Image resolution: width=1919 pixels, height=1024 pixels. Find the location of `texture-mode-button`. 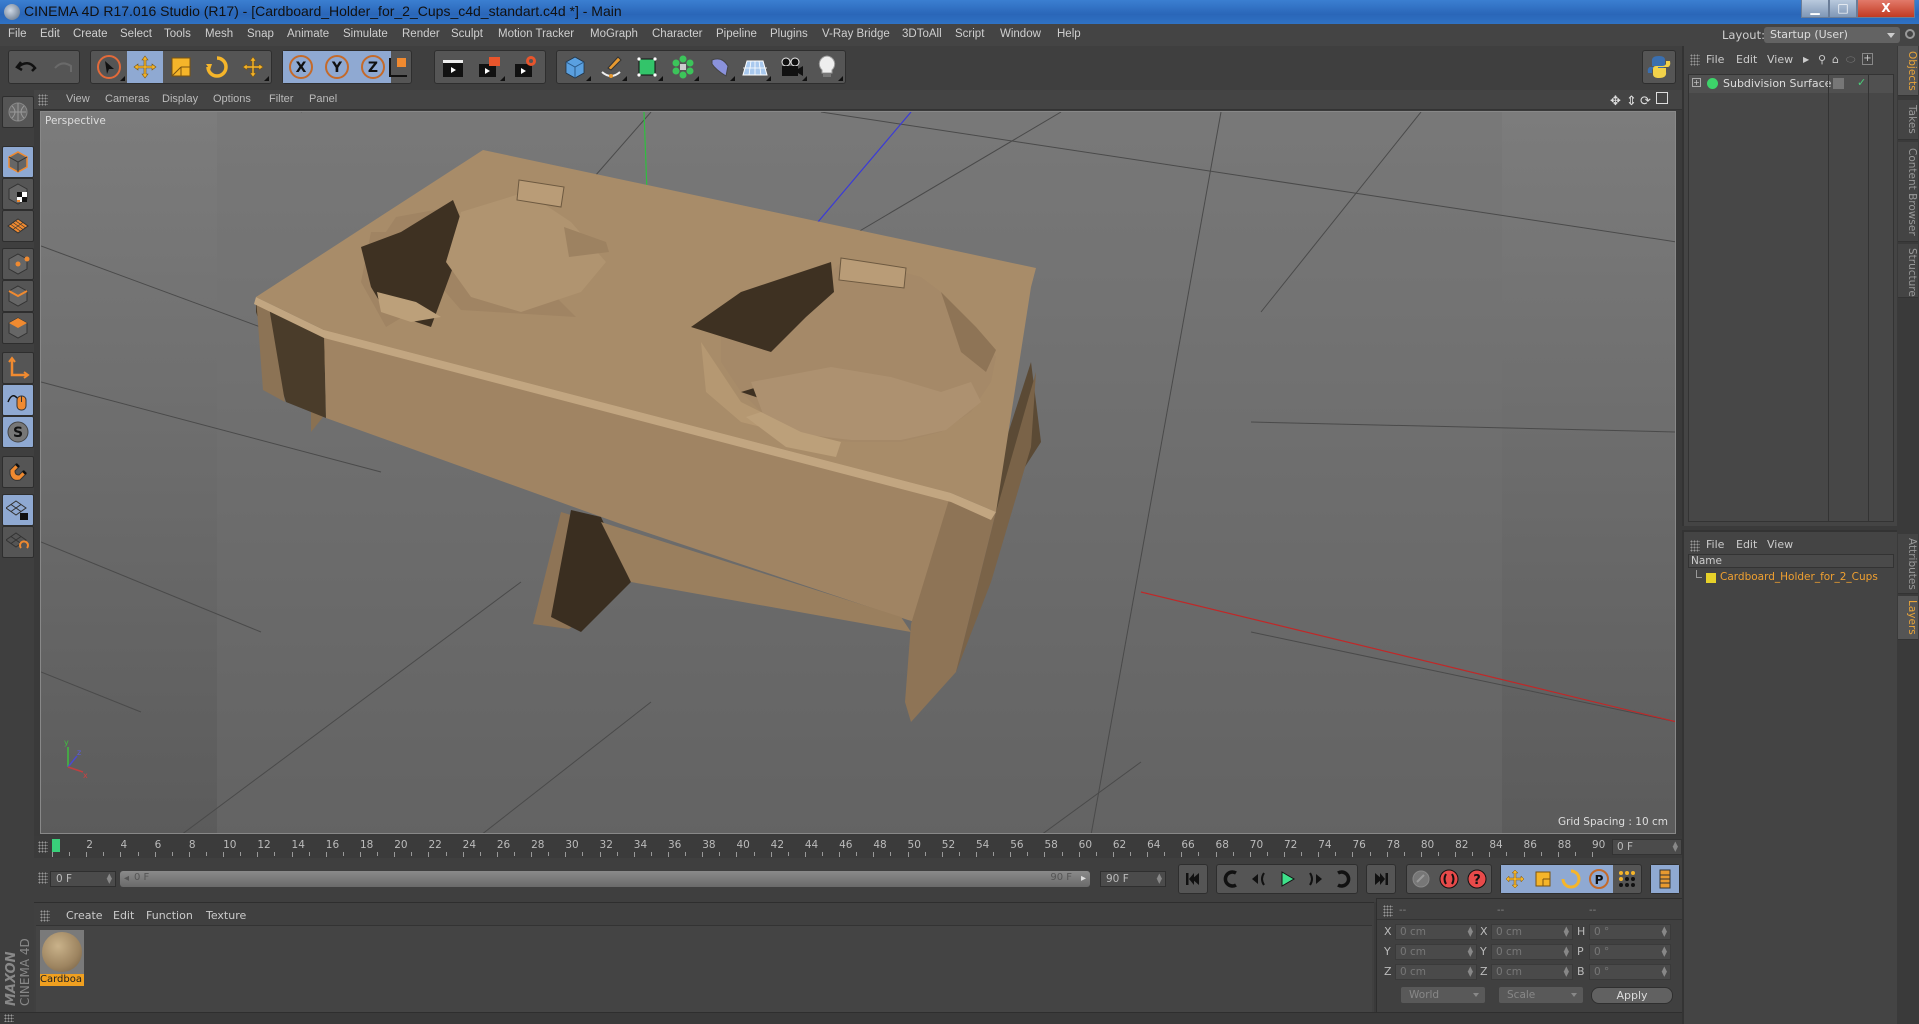

texture-mode-button is located at coordinates (18, 194).